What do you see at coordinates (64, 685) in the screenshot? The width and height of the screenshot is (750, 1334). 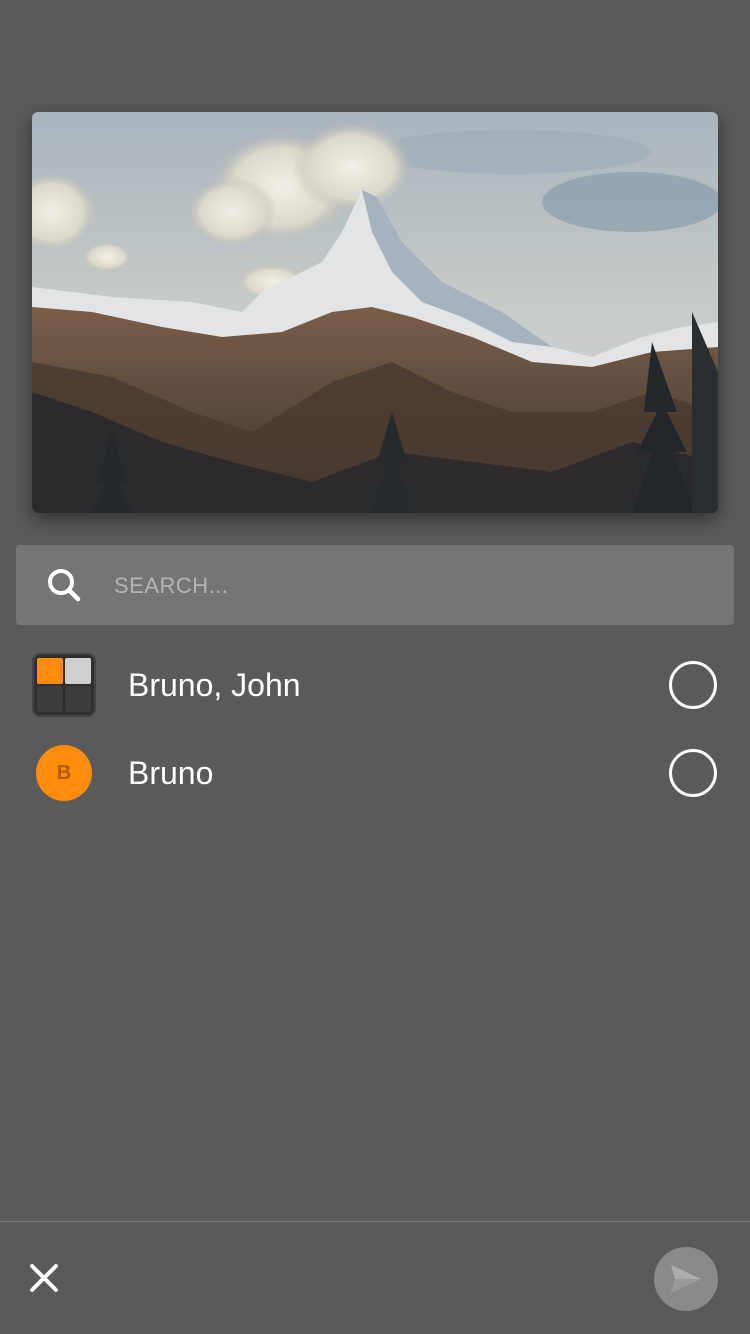 I see `group-avatar` at bounding box center [64, 685].